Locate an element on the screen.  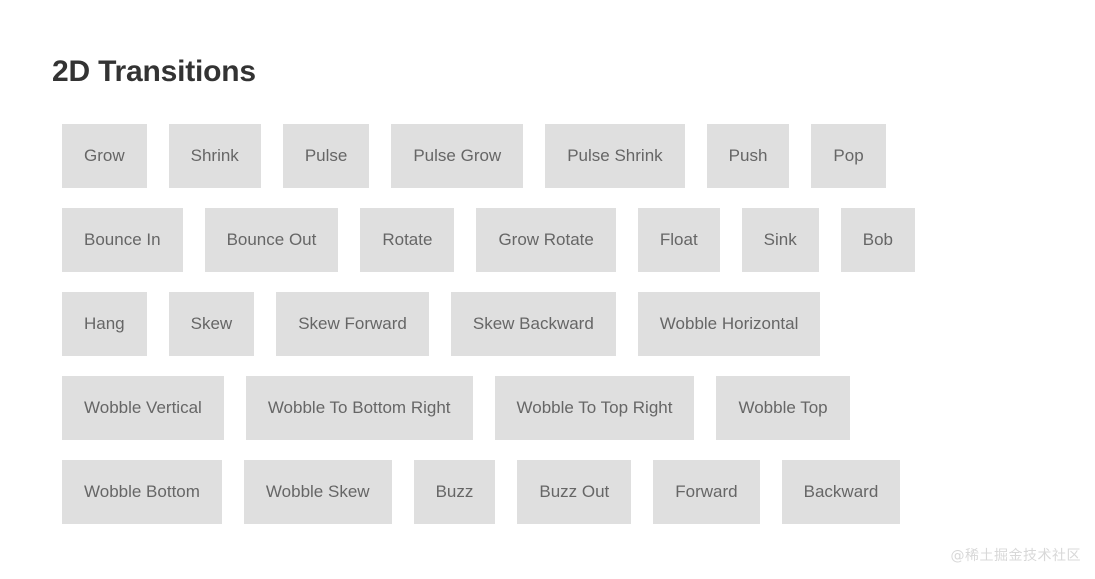
transition-button-wobble-bottom: Wobble Bottom is located at coordinates (142, 492).